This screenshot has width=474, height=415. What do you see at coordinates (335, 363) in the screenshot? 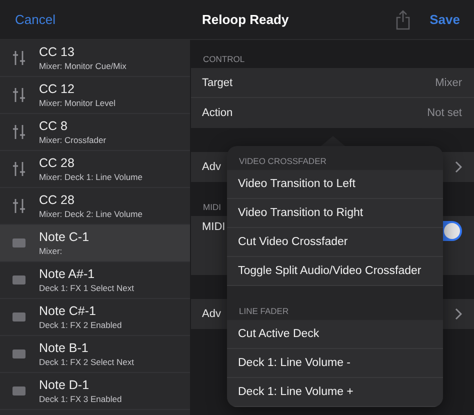
I see `menu-item: Deck 1: Line Volume -` at bounding box center [335, 363].